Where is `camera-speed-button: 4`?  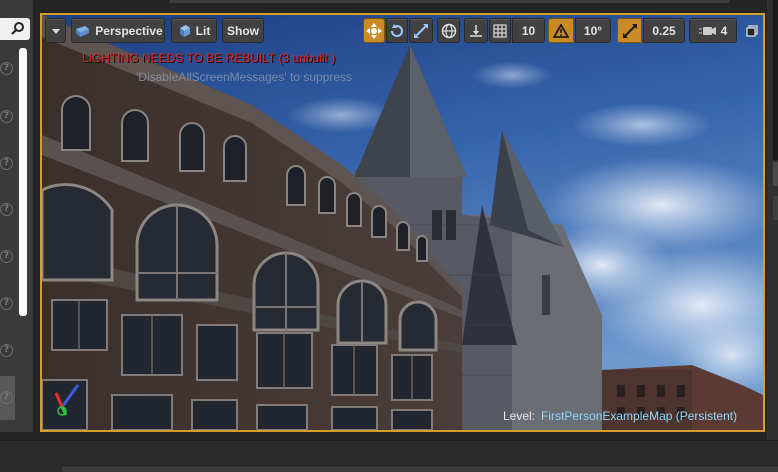
camera-speed-button: 4 is located at coordinates (713, 30).